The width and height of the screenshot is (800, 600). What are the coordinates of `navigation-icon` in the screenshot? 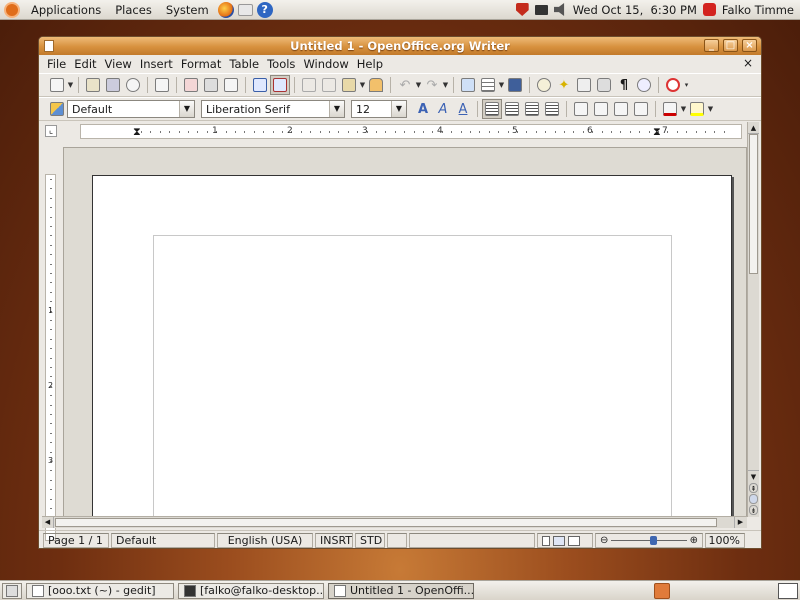 It's located at (753, 499).